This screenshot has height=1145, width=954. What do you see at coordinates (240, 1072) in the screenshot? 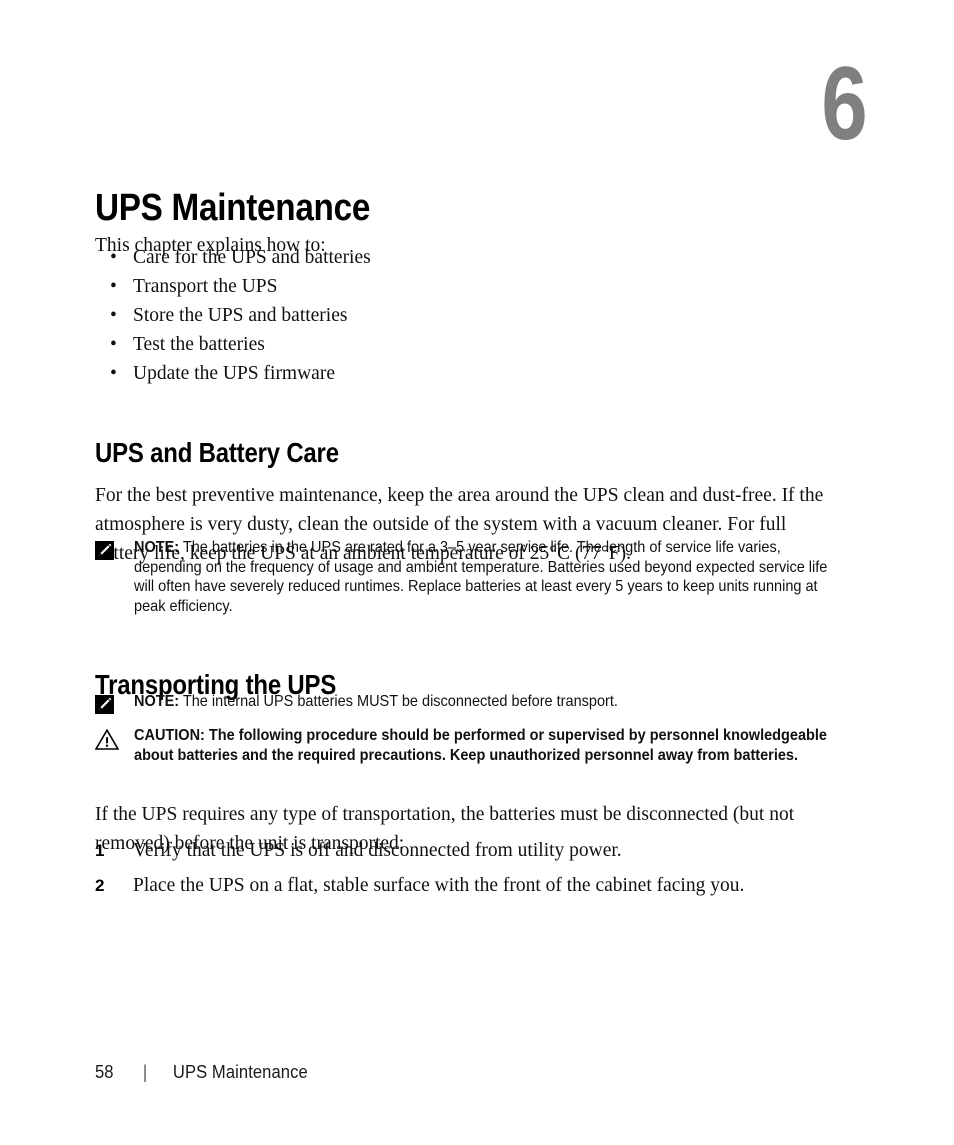
I see `footer-chapter-title: UPS Maintenance` at bounding box center [240, 1072].